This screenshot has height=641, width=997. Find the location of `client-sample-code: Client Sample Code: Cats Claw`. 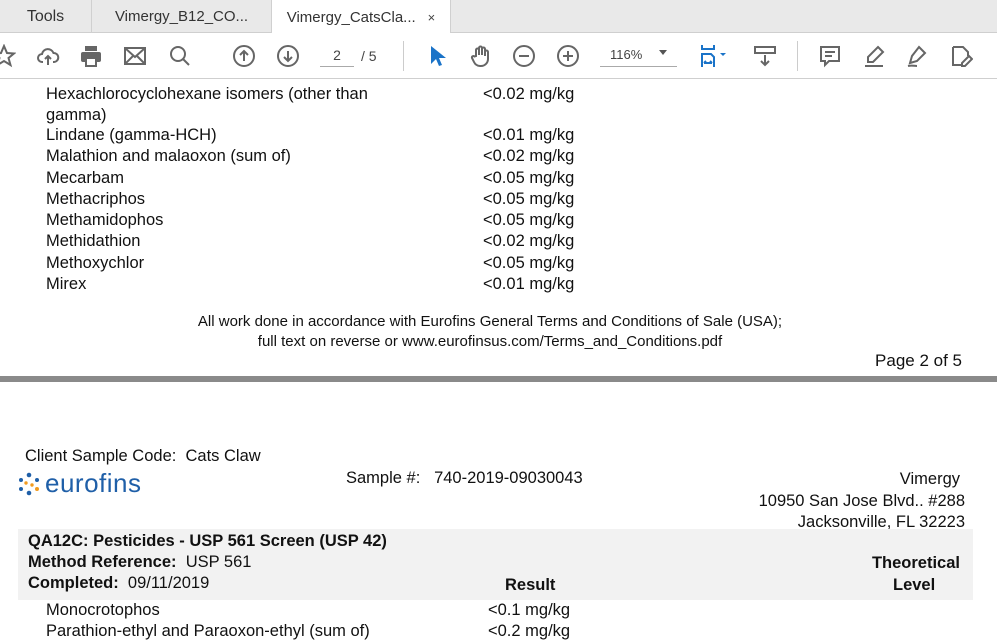

client-sample-code: Client Sample Code: Cats Claw is located at coordinates (143, 456).